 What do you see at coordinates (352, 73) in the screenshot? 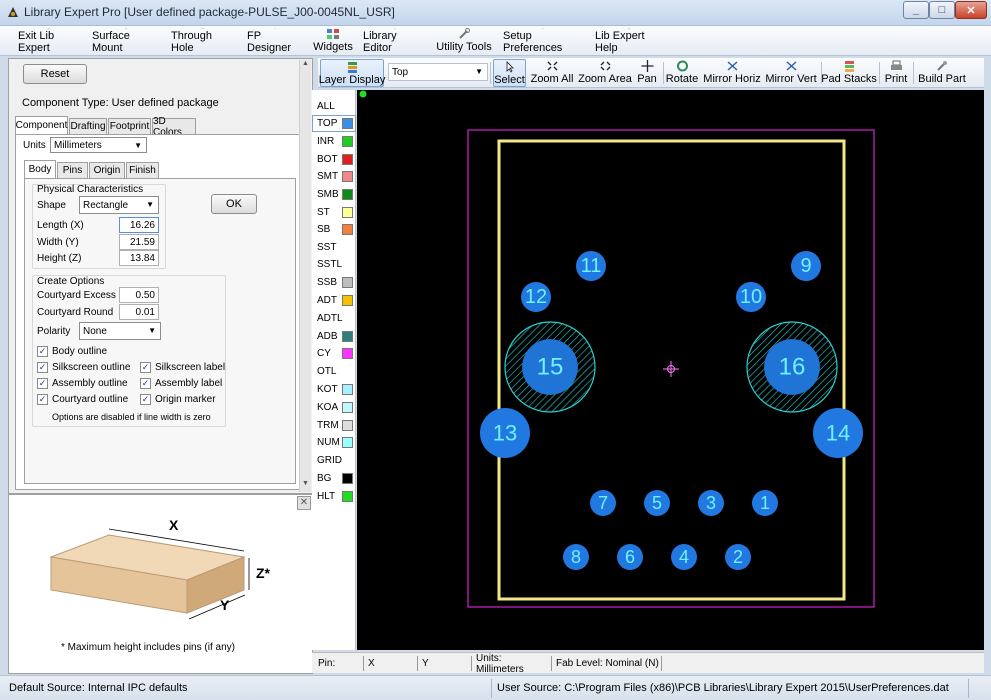
I see `layer-display-button: Layer Display` at bounding box center [352, 73].